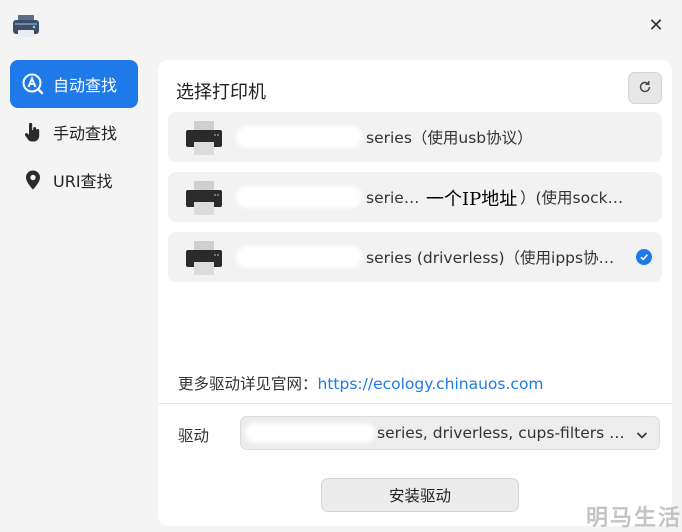  I want to click on driver-website-link: https://ecology.chinauos.com, so click(431, 384).